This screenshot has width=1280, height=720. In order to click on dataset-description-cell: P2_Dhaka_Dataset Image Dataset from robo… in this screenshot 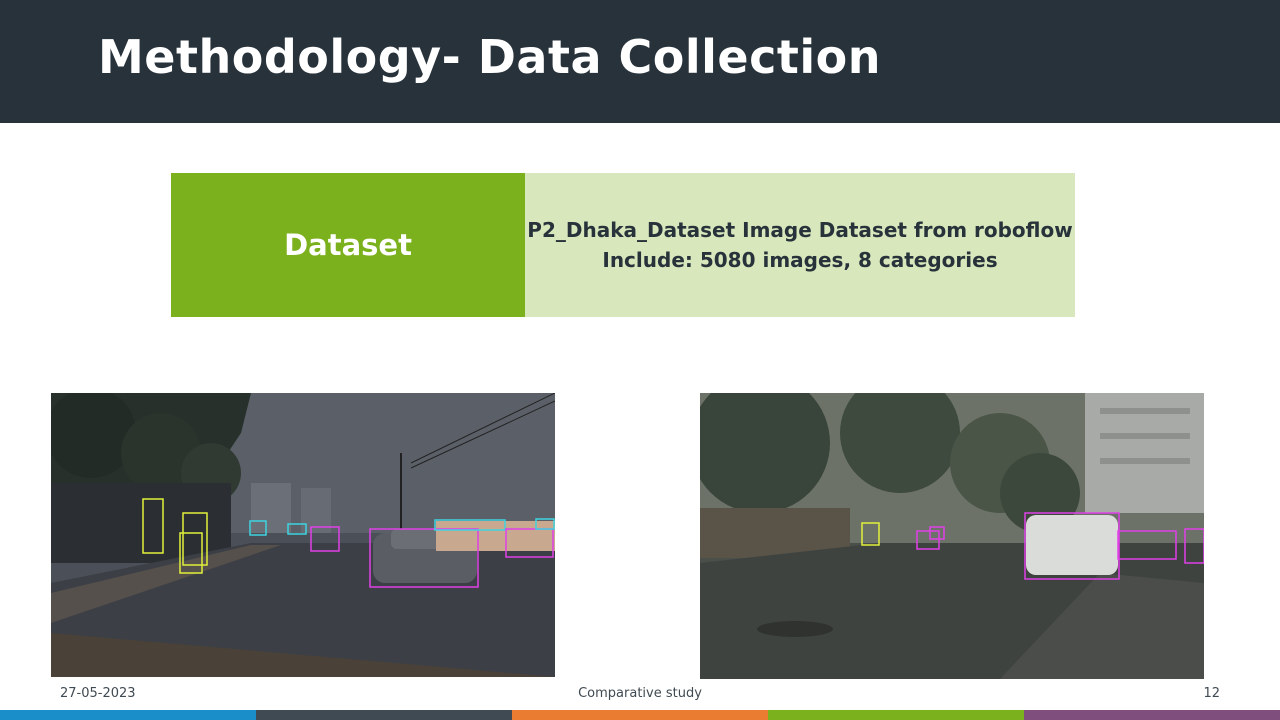, I will do `click(800, 245)`.